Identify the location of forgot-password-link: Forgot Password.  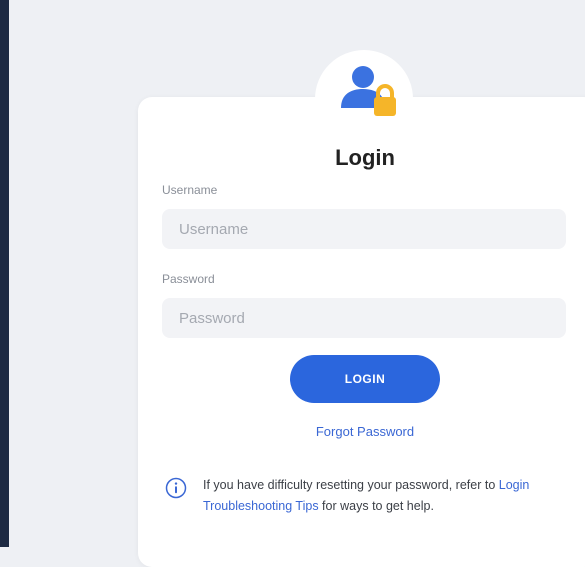
(292, 431).